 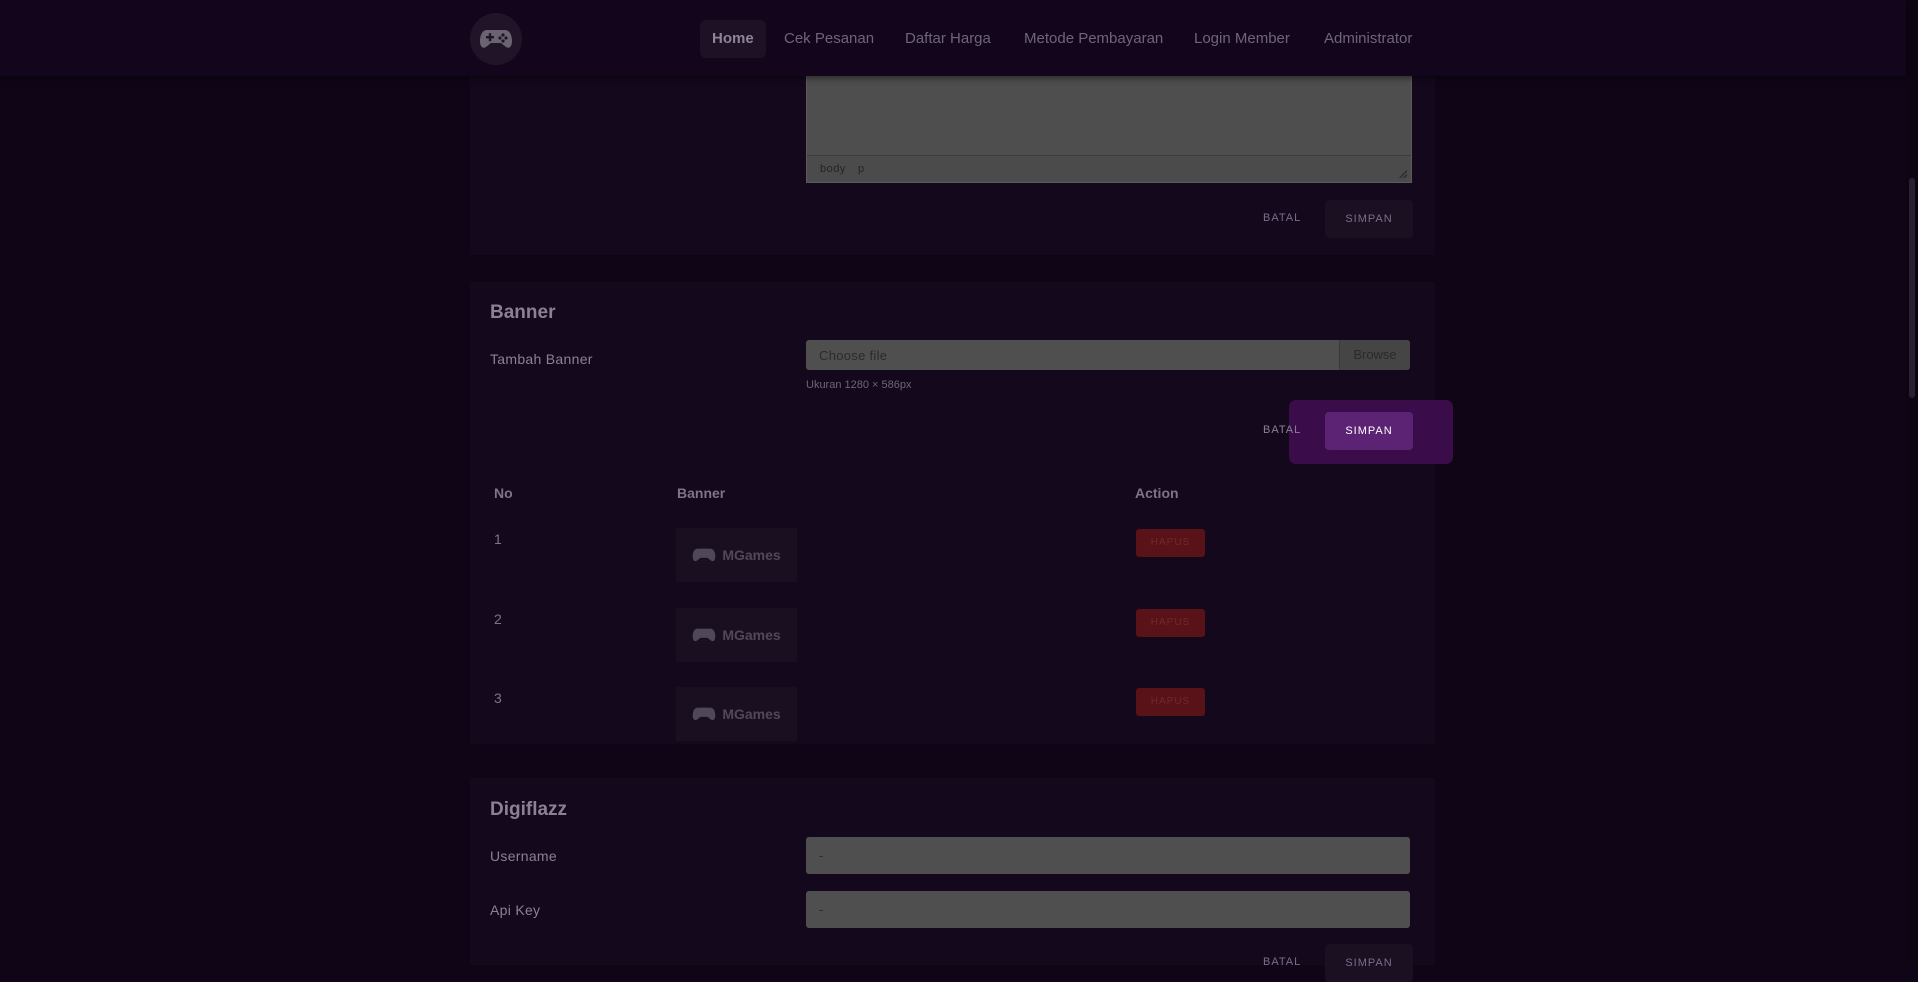 What do you see at coordinates (1170, 543) in the screenshot?
I see `row-1-delete-button: HAPUS` at bounding box center [1170, 543].